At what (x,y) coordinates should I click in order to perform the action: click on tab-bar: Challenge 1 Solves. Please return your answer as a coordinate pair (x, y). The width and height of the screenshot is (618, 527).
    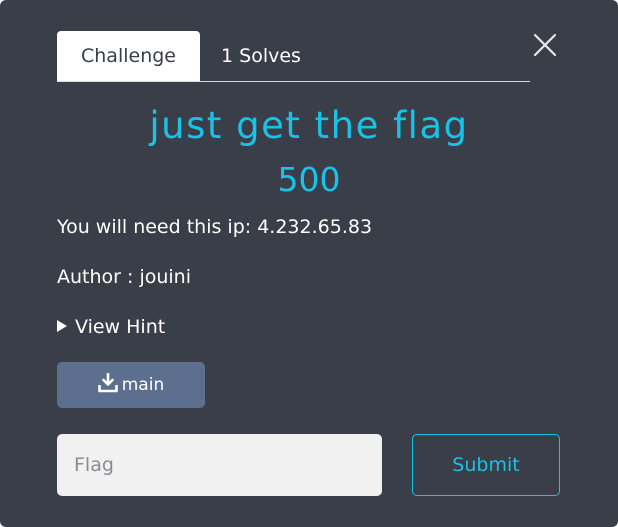
    Looking at the image, I should click on (293, 56).